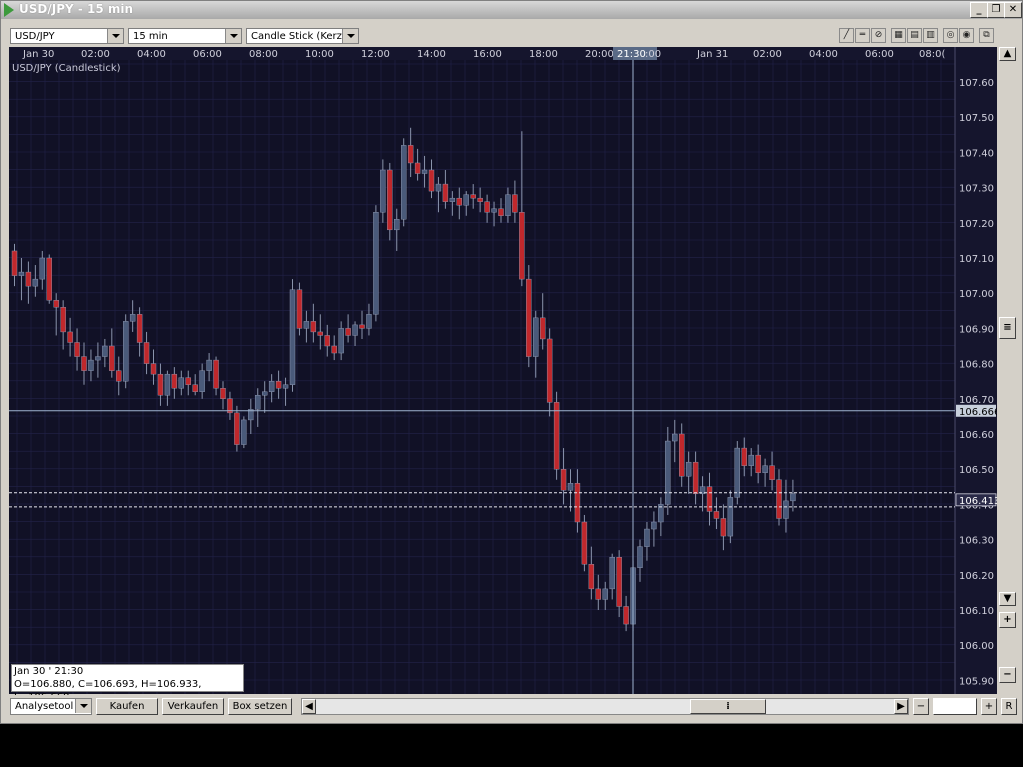 The width and height of the screenshot is (1023, 767). I want to click on restore-button: ❐, so click(996, 10).